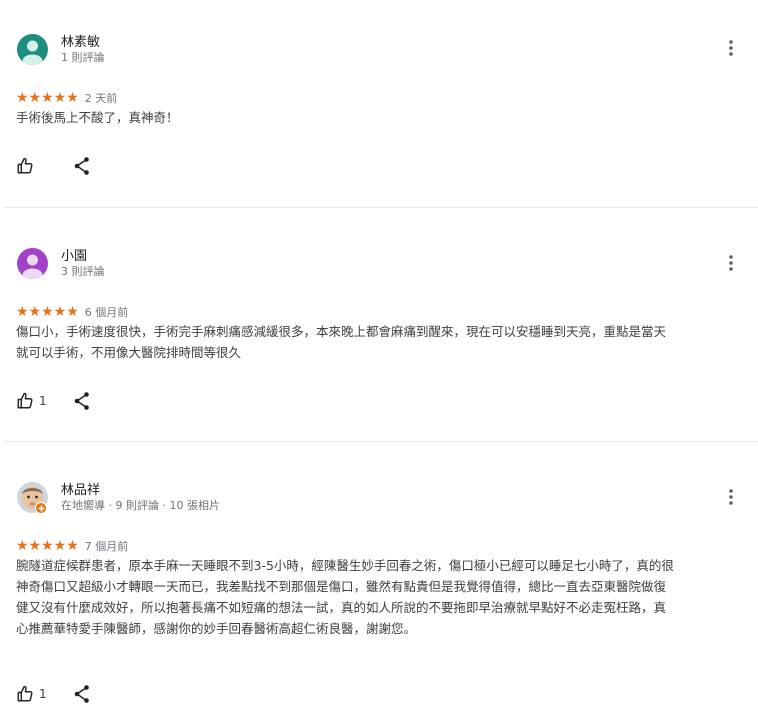 The width and height of the screenshot is (758, 722). I want to click on reviewer-meta: 1 則評論, so click(83, 58).